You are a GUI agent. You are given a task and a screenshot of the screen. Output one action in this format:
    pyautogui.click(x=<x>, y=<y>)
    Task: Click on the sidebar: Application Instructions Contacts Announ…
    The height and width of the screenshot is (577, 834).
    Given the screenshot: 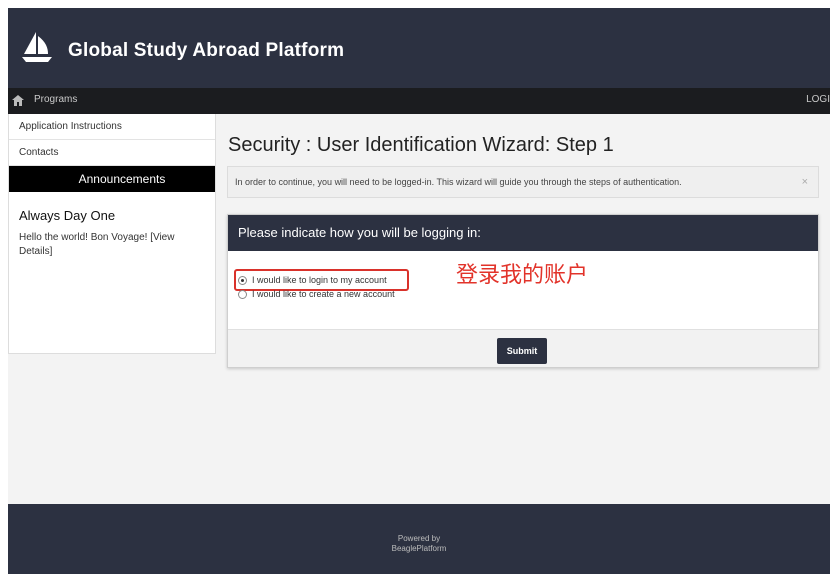 What is the action you would take?
    pyautogui.click(x=112, y=234)
    